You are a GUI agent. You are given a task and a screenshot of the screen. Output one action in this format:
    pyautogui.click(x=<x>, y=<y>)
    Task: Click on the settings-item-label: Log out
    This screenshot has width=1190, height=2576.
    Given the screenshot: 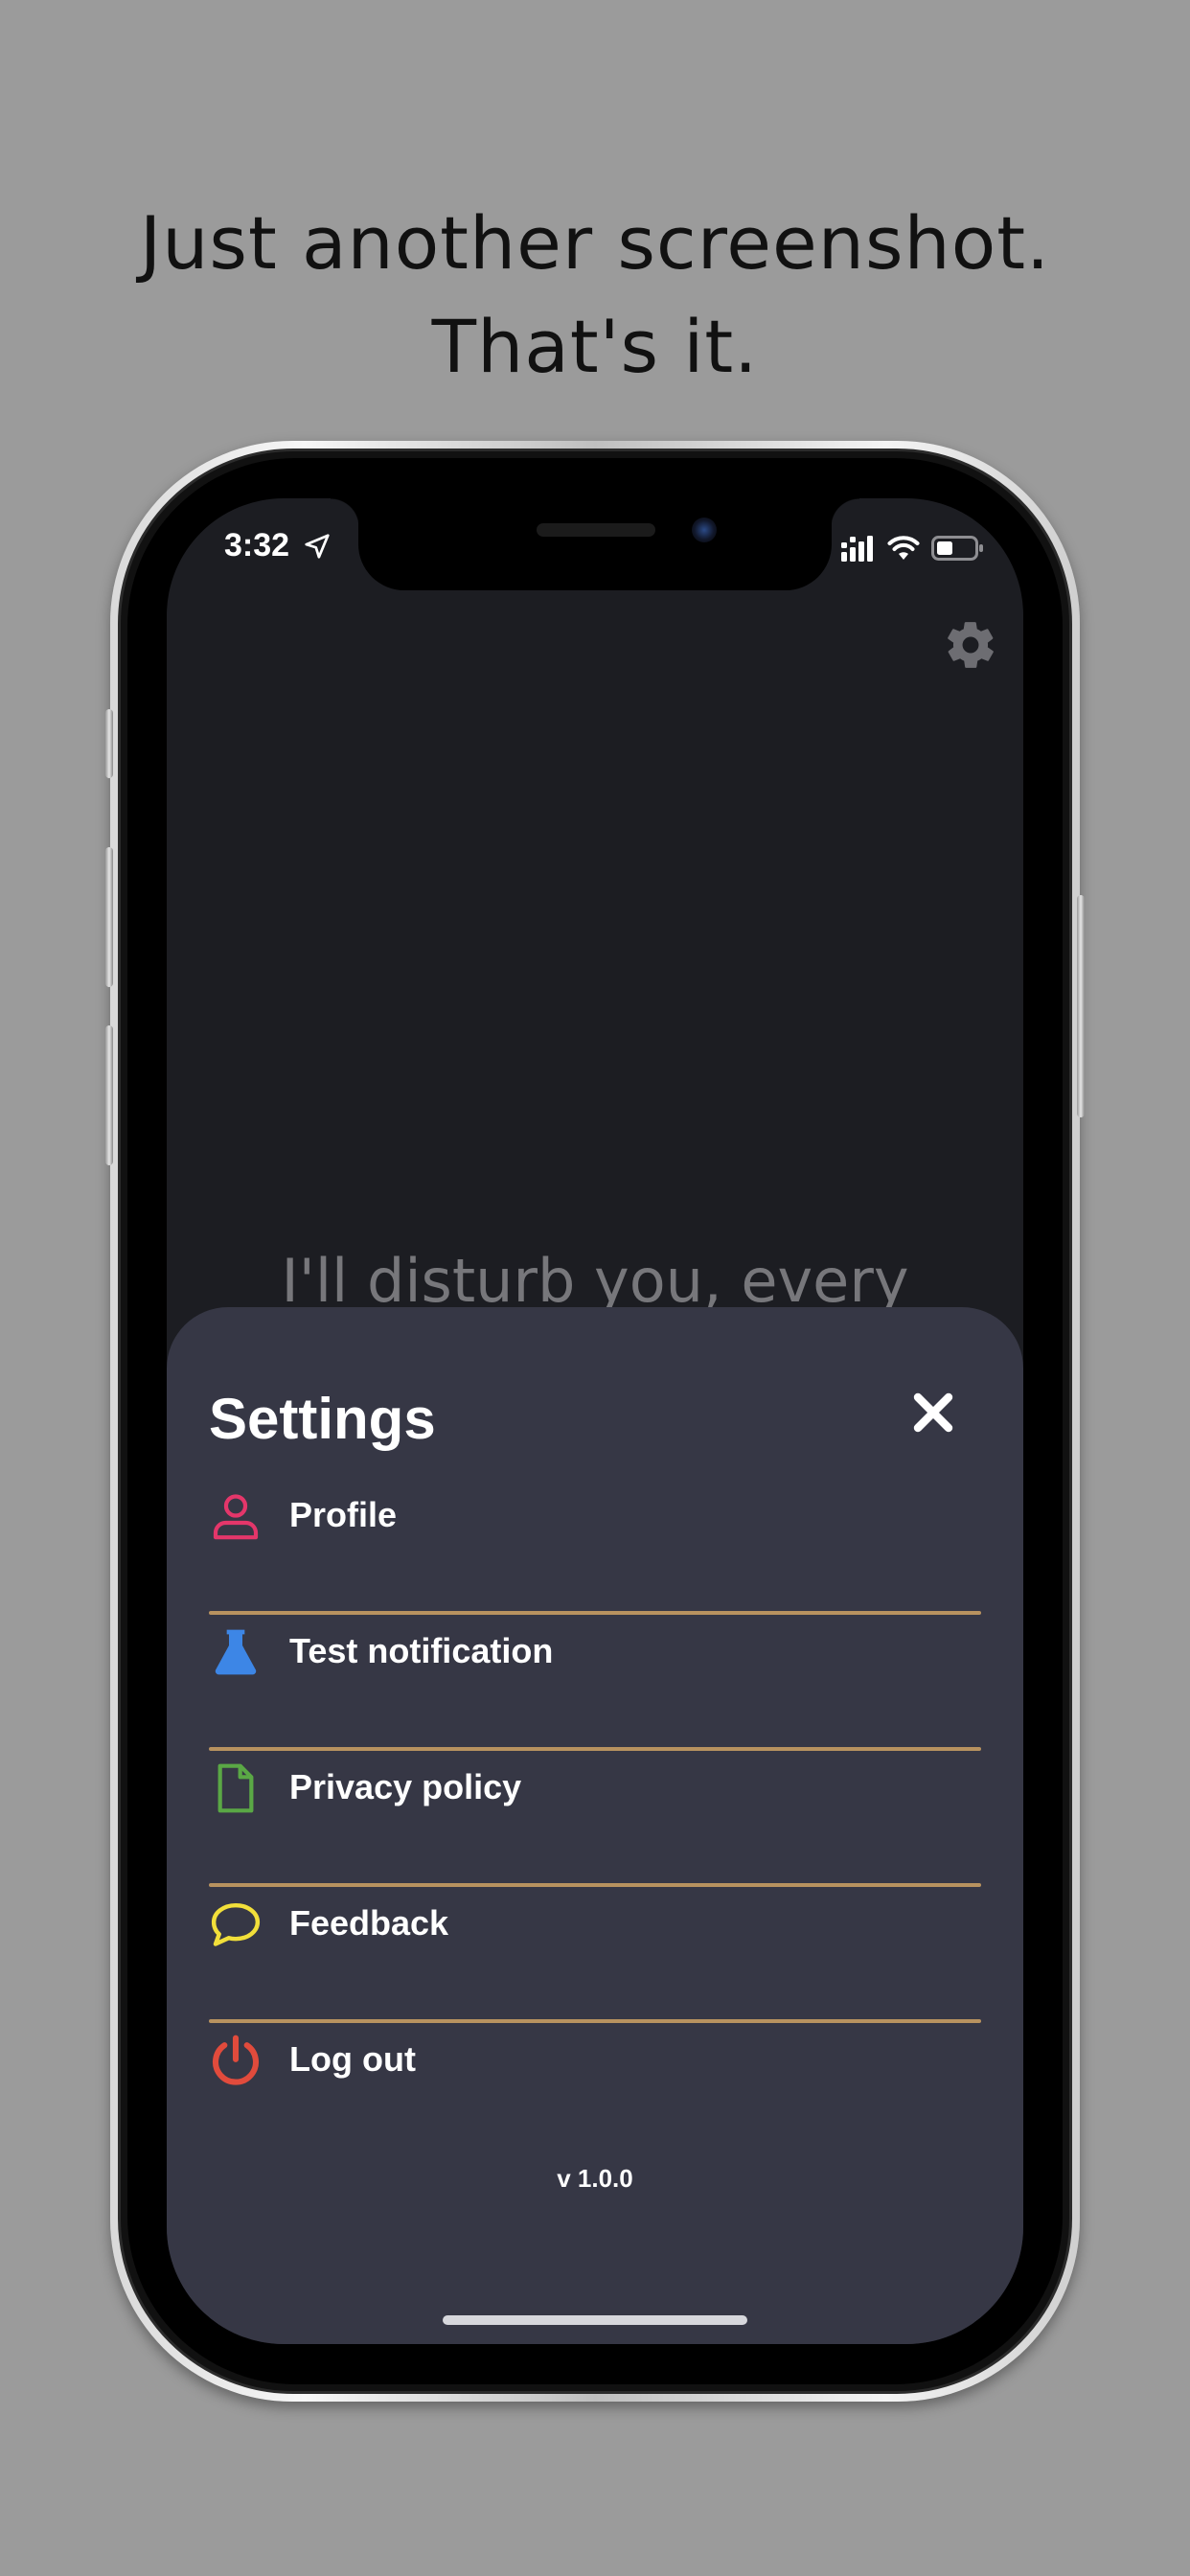 What is the action you would take?
    pyautogui.click(x=352, y=2059)
    